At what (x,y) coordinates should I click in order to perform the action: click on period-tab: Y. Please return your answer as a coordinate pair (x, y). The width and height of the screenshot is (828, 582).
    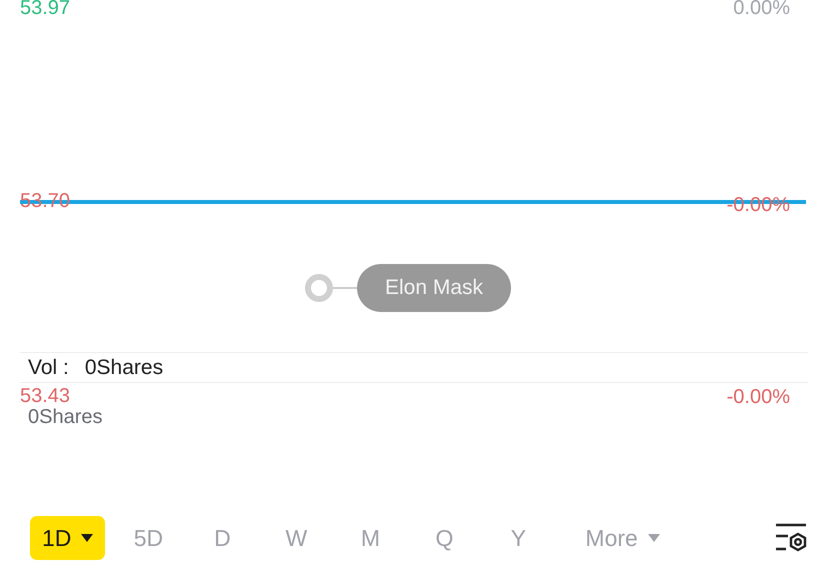
    Looking at the image, I should click on (518, 538).